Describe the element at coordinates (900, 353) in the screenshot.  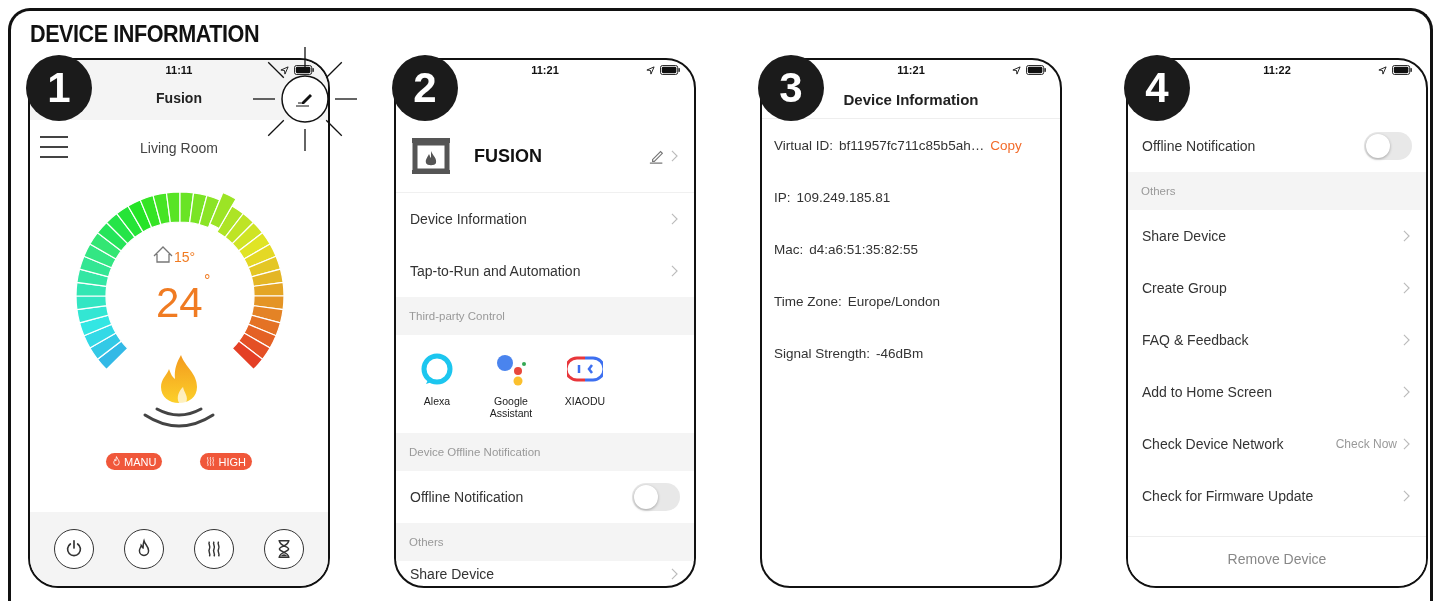
I see `info-value: -46dBm` at that location.